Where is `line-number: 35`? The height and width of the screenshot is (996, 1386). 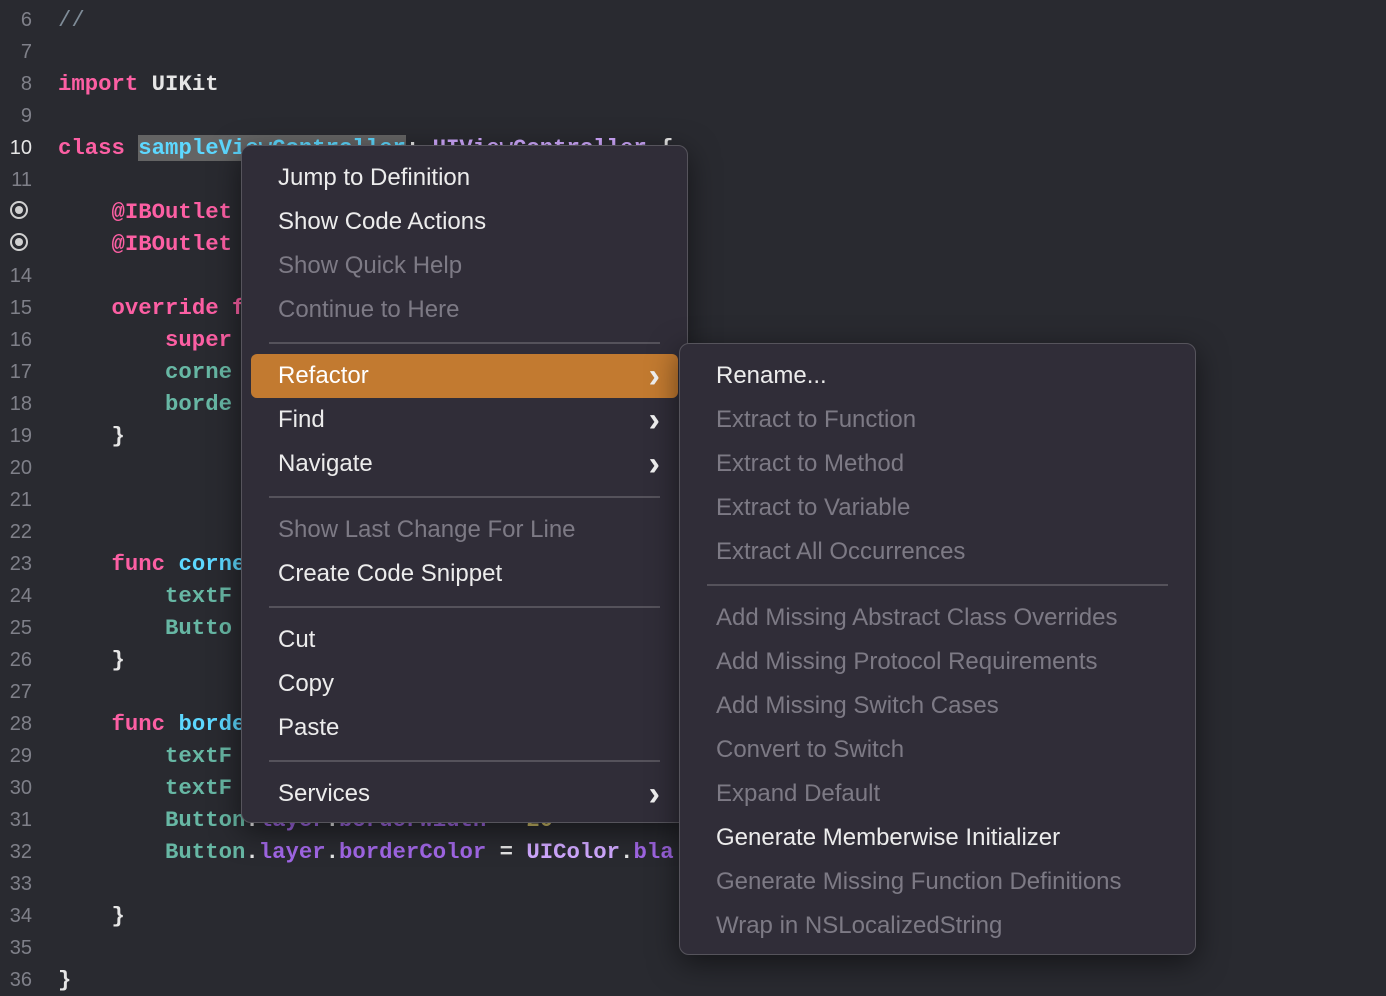
line-number: 35 is located at coordinates (20, 948).